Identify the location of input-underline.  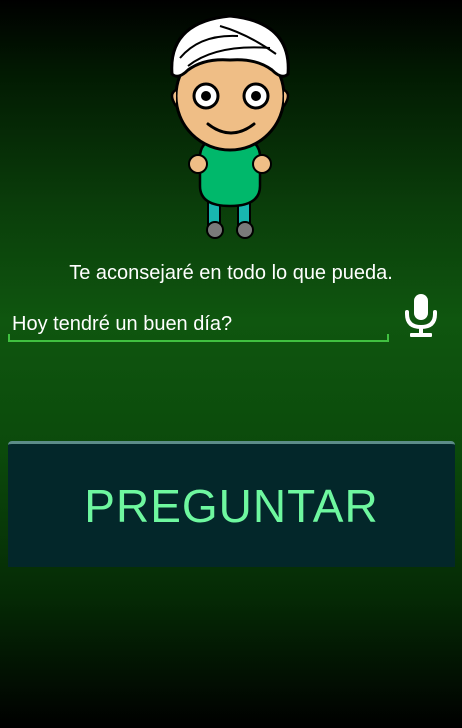
(198, 338).